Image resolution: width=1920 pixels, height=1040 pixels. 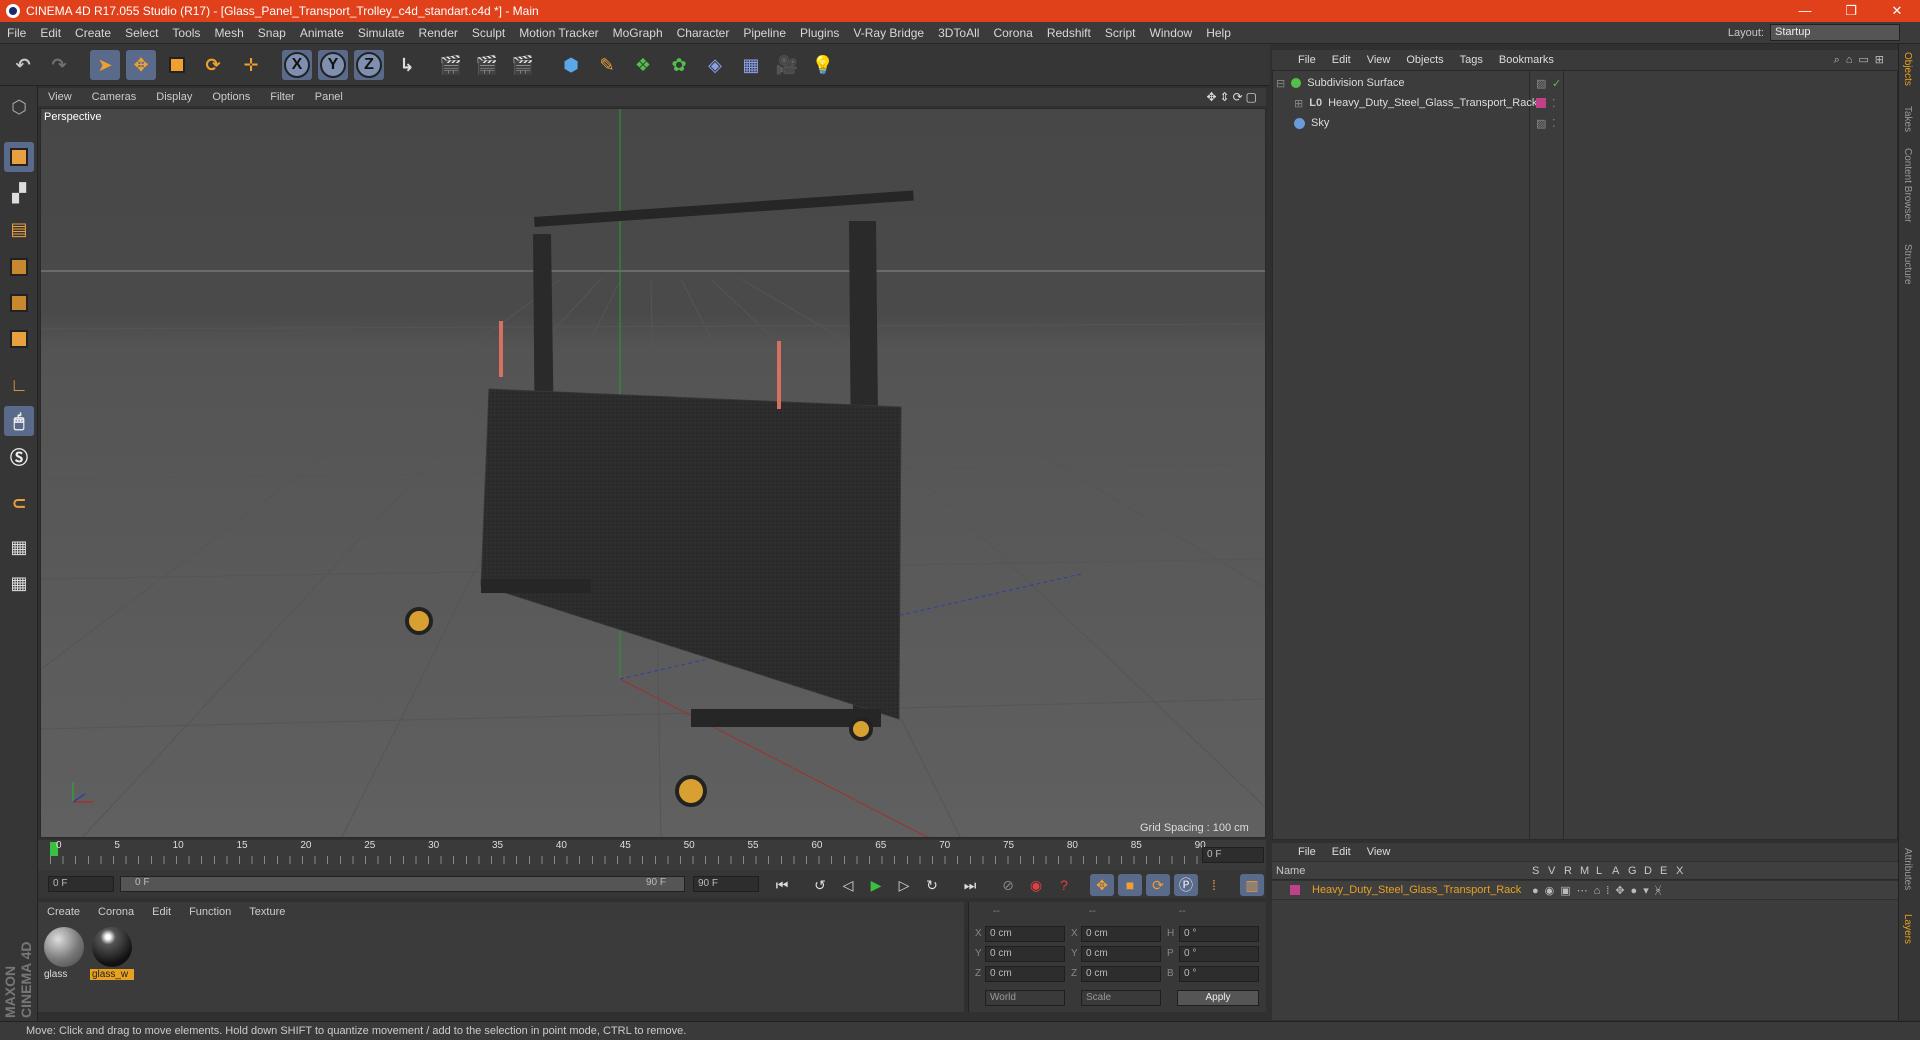 I want to click on deformer-button: ◈, so click(x=715, y=65).